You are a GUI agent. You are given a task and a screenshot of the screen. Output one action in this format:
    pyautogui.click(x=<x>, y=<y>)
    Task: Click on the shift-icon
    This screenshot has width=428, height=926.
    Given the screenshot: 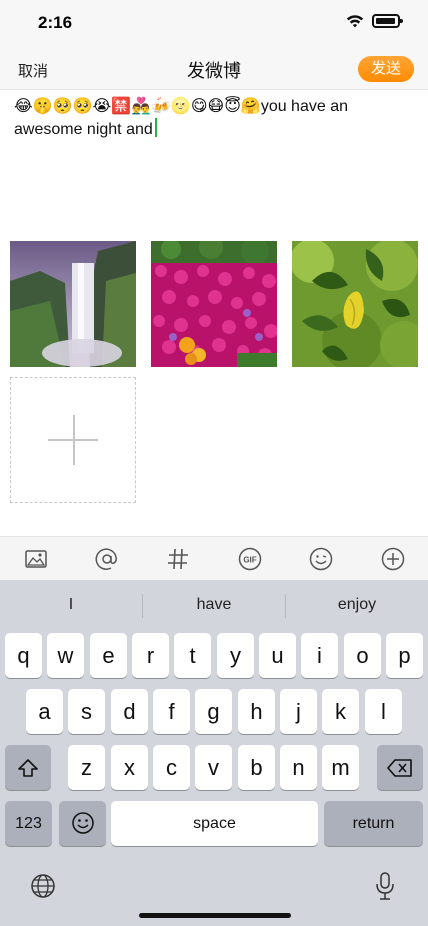 What is the action you would take?
    pyautogui.click(x=28, y=768)
    